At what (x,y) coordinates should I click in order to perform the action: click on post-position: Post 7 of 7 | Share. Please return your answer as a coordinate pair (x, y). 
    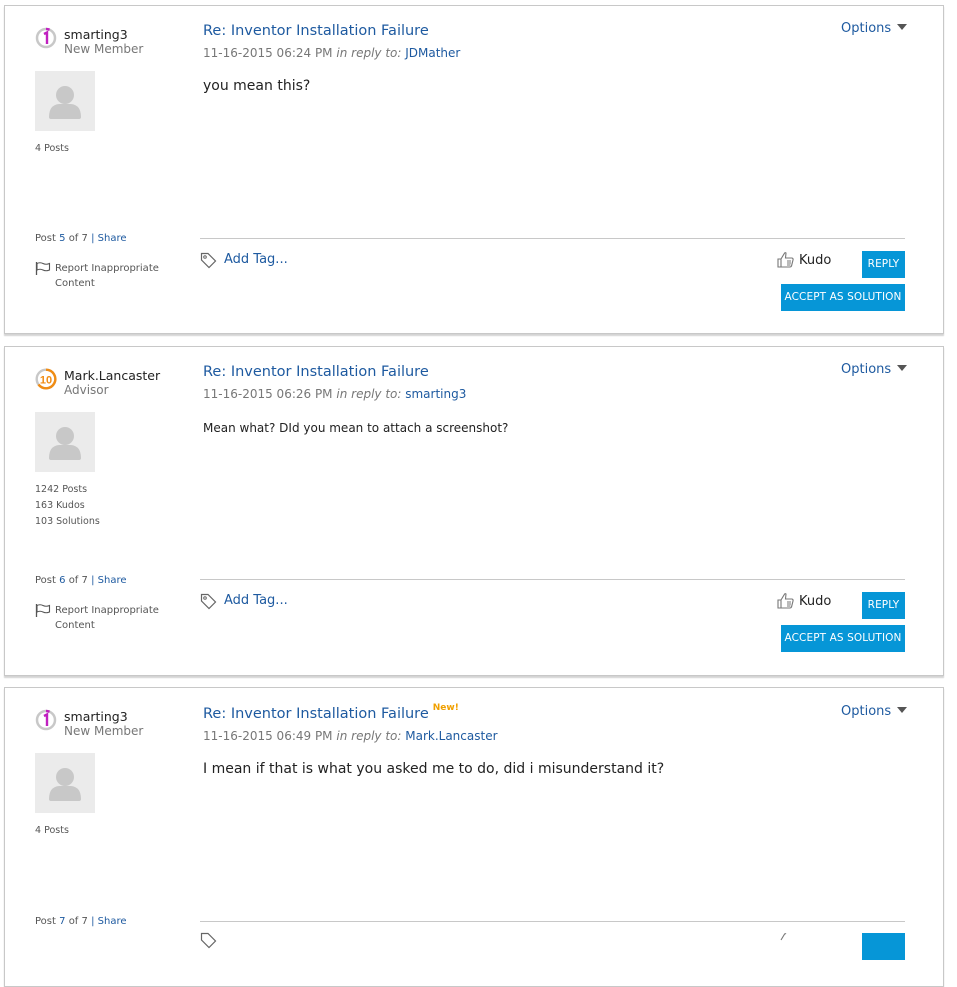
    Looking at the image, I should click on (81, 921).